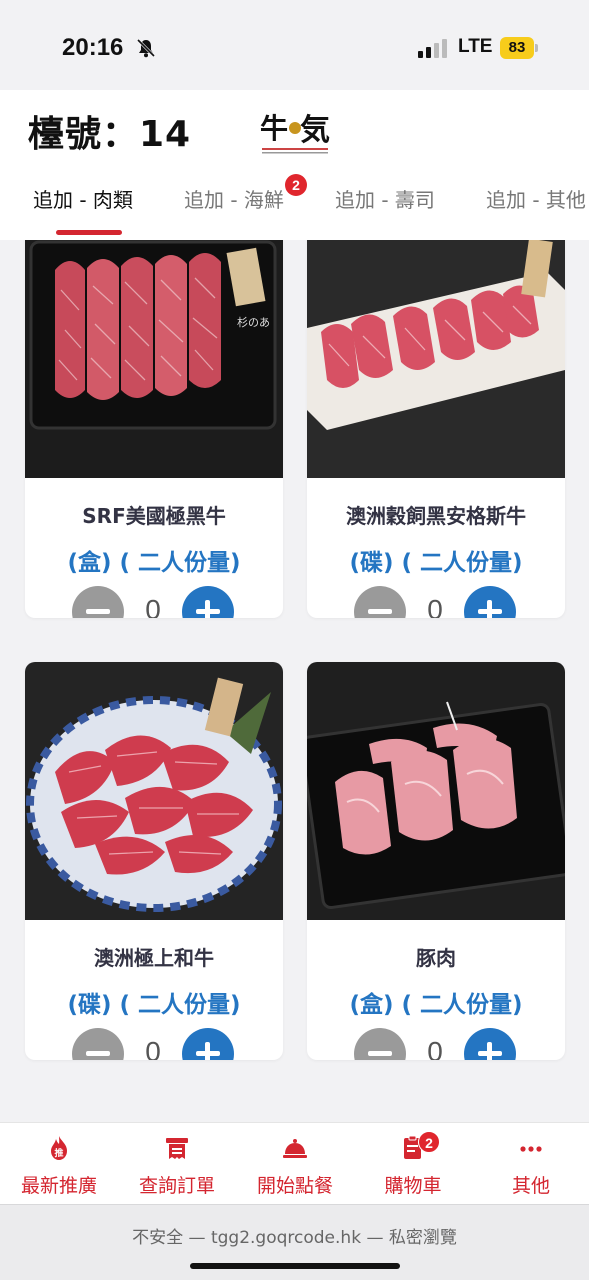 Image resolution: width=589 pixels, height=1280 pixels. I want to click on product-card: 澳洲穀飼黑安格斯牛 (碟) ( 二人份量) 0, so click(436, 429).